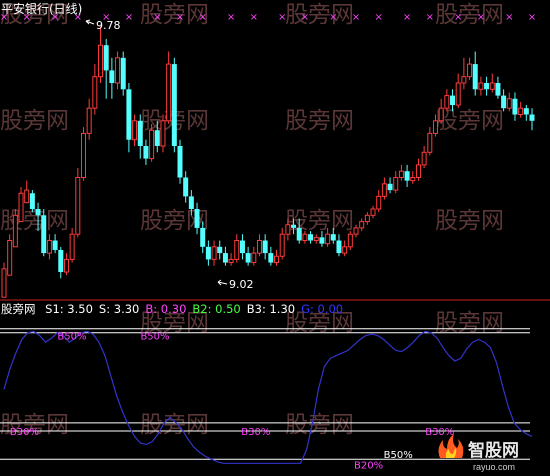 The width and height of the screenshot is (550, 476). I want to click on indicator-param: S: 3.30, so click(119, 309).